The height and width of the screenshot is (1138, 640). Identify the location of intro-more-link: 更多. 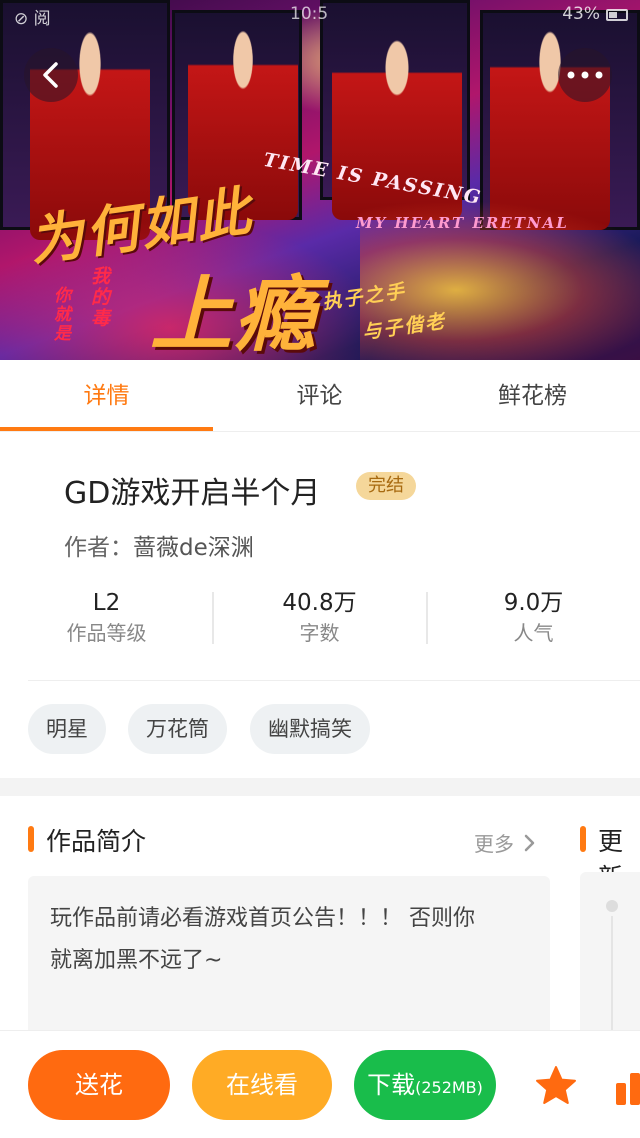
(505, 842).